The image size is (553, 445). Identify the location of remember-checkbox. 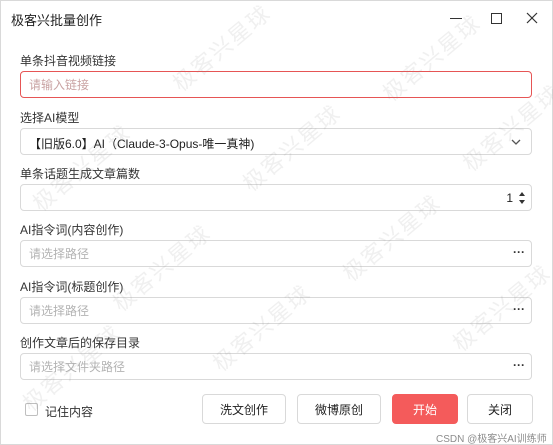
(31, 409).